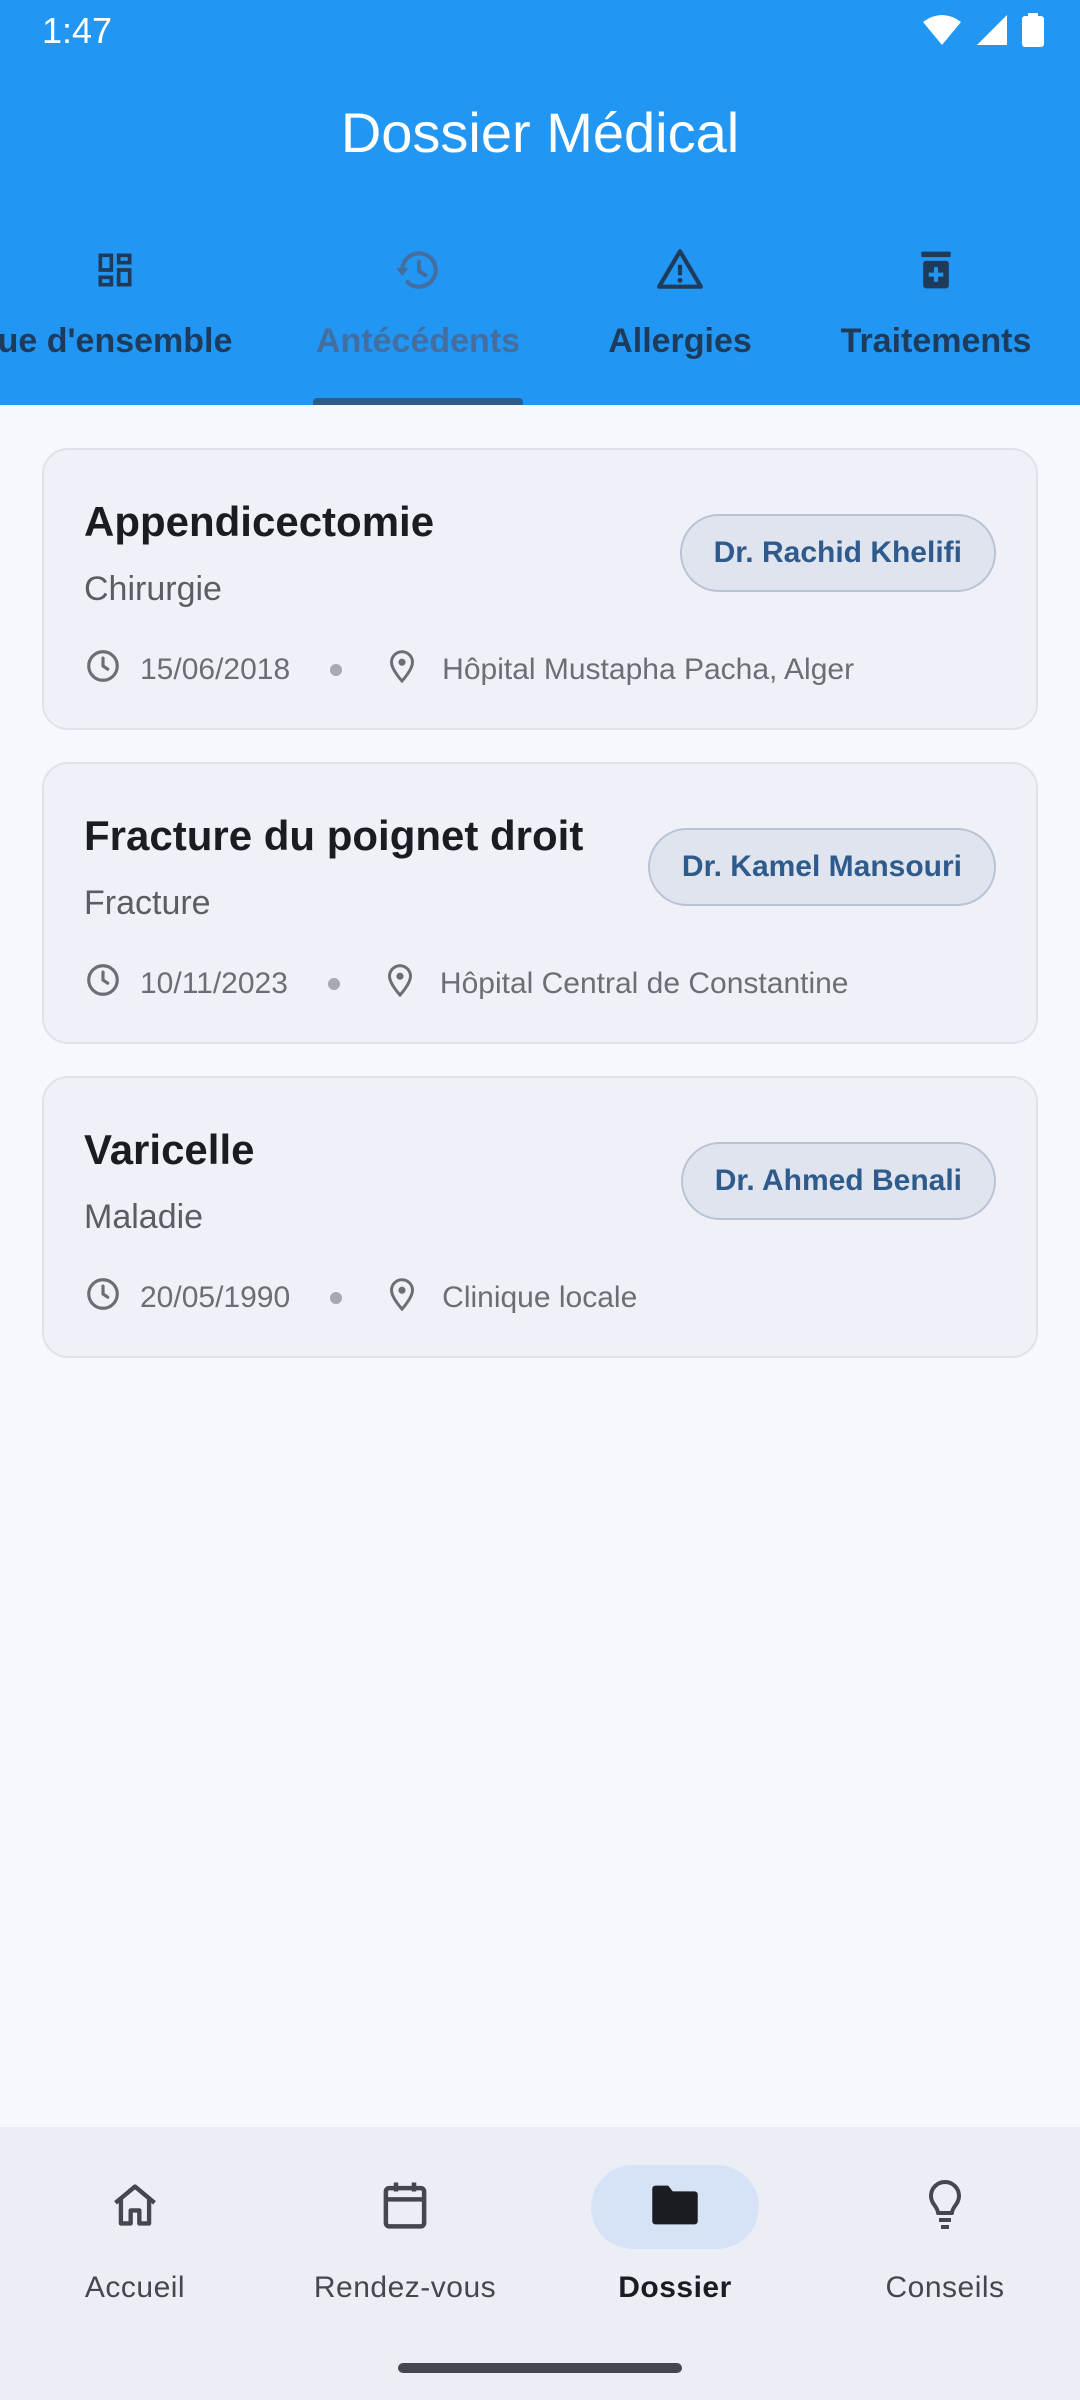 Image resolution: width=1080 pixels, height=2400 pixels. I want to click on nav-record-label: Dossier, so click(675, 2287).